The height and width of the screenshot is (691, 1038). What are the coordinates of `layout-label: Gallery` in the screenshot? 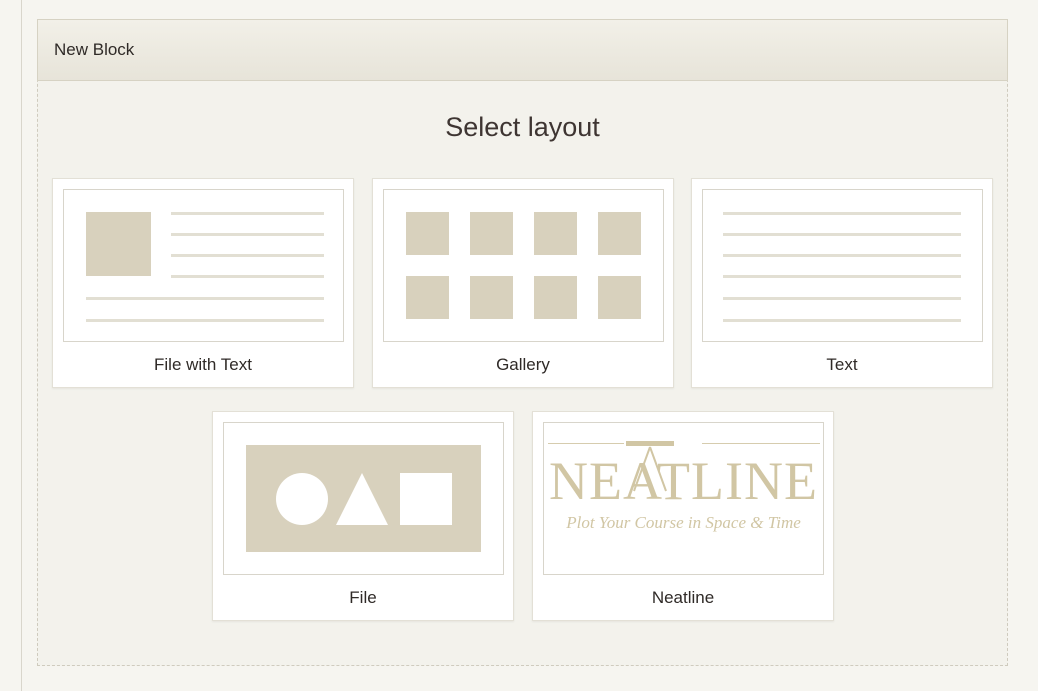 It's located at (523, 364).